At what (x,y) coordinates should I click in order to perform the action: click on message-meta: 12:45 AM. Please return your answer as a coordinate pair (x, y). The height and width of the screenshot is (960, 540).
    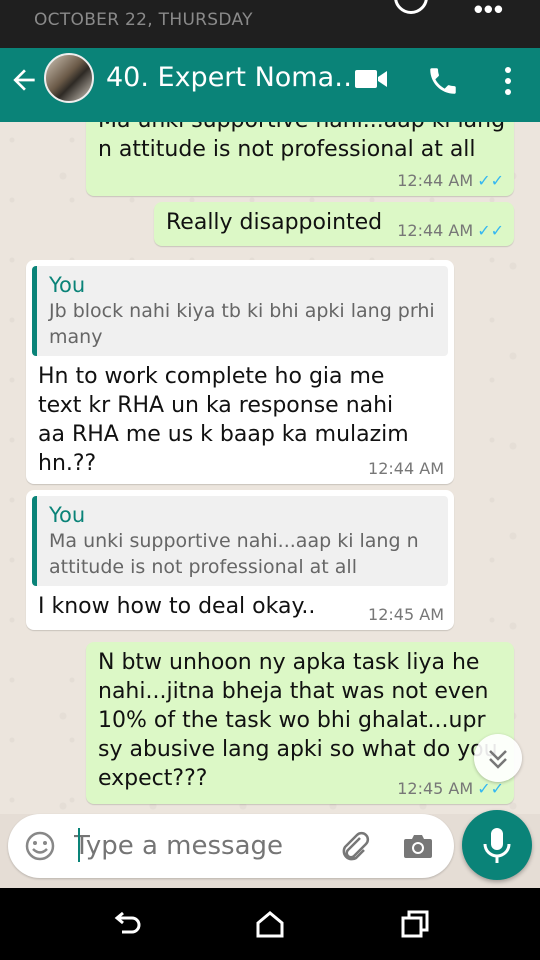
    Looking at the image, I should click on (406, 614).